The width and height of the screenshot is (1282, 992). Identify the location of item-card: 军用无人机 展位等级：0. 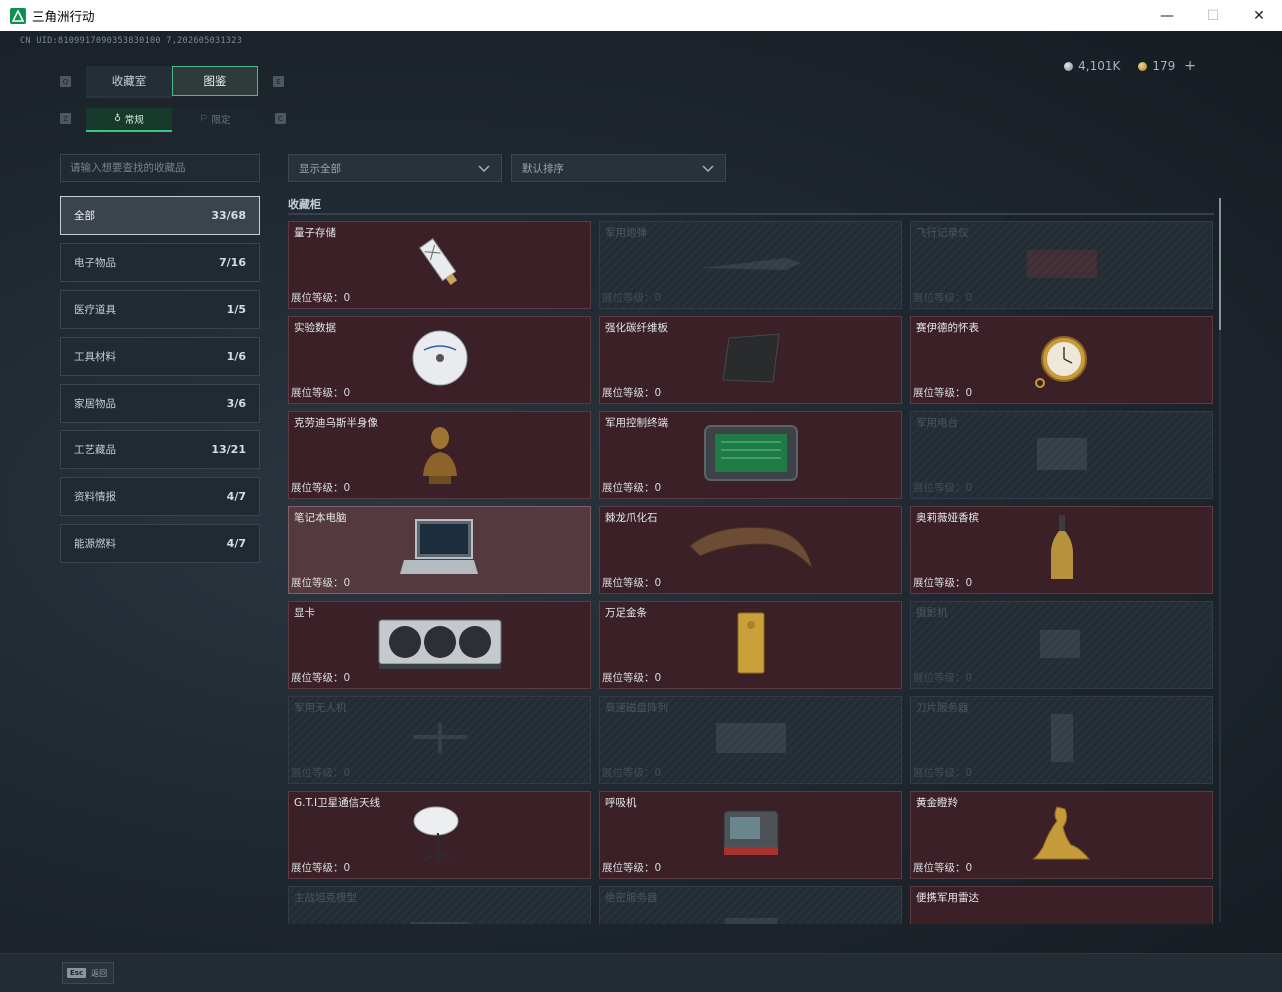
(439, 740).